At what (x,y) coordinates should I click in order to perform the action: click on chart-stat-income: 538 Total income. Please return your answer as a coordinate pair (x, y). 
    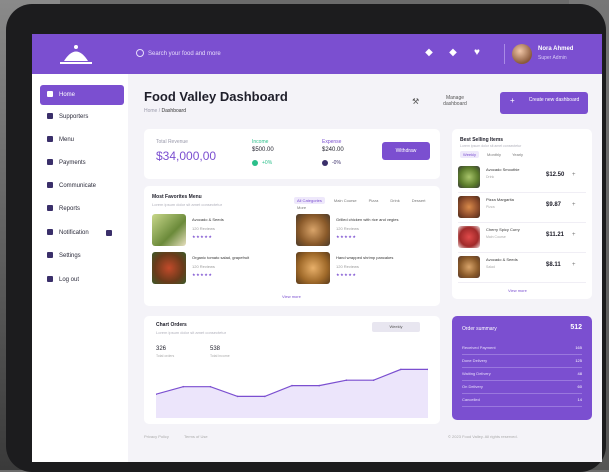
    Looking at the image, I should click on (220, 352).